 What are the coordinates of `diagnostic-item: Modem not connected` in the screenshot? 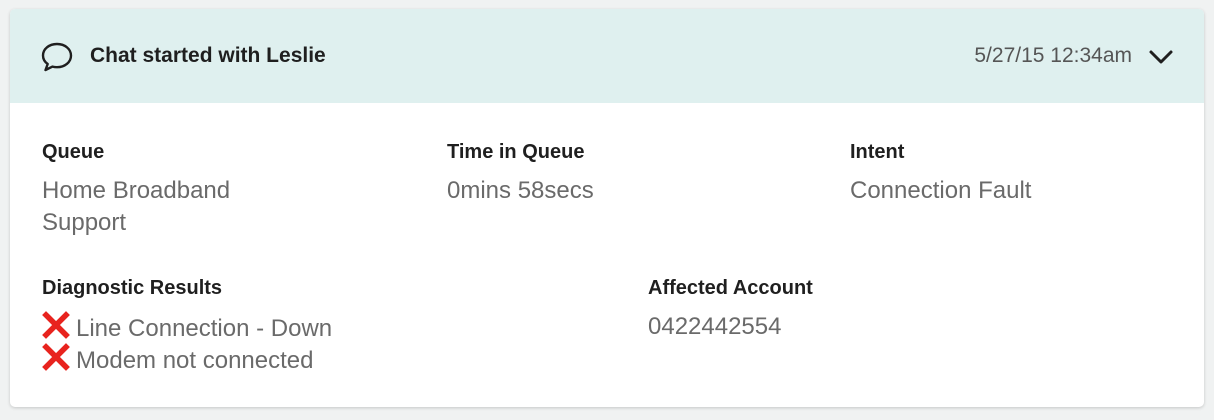 It's located at (177, 359).